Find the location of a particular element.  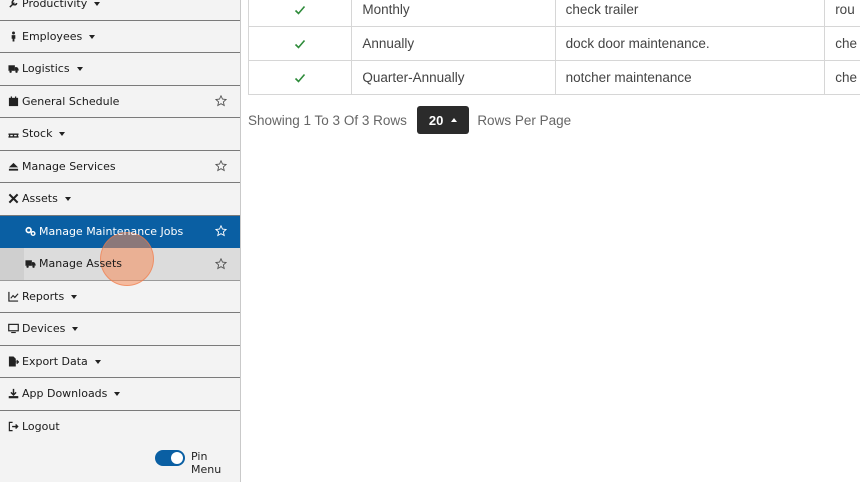

nav-item-logout: Logout is located at coordinates (120, 426).